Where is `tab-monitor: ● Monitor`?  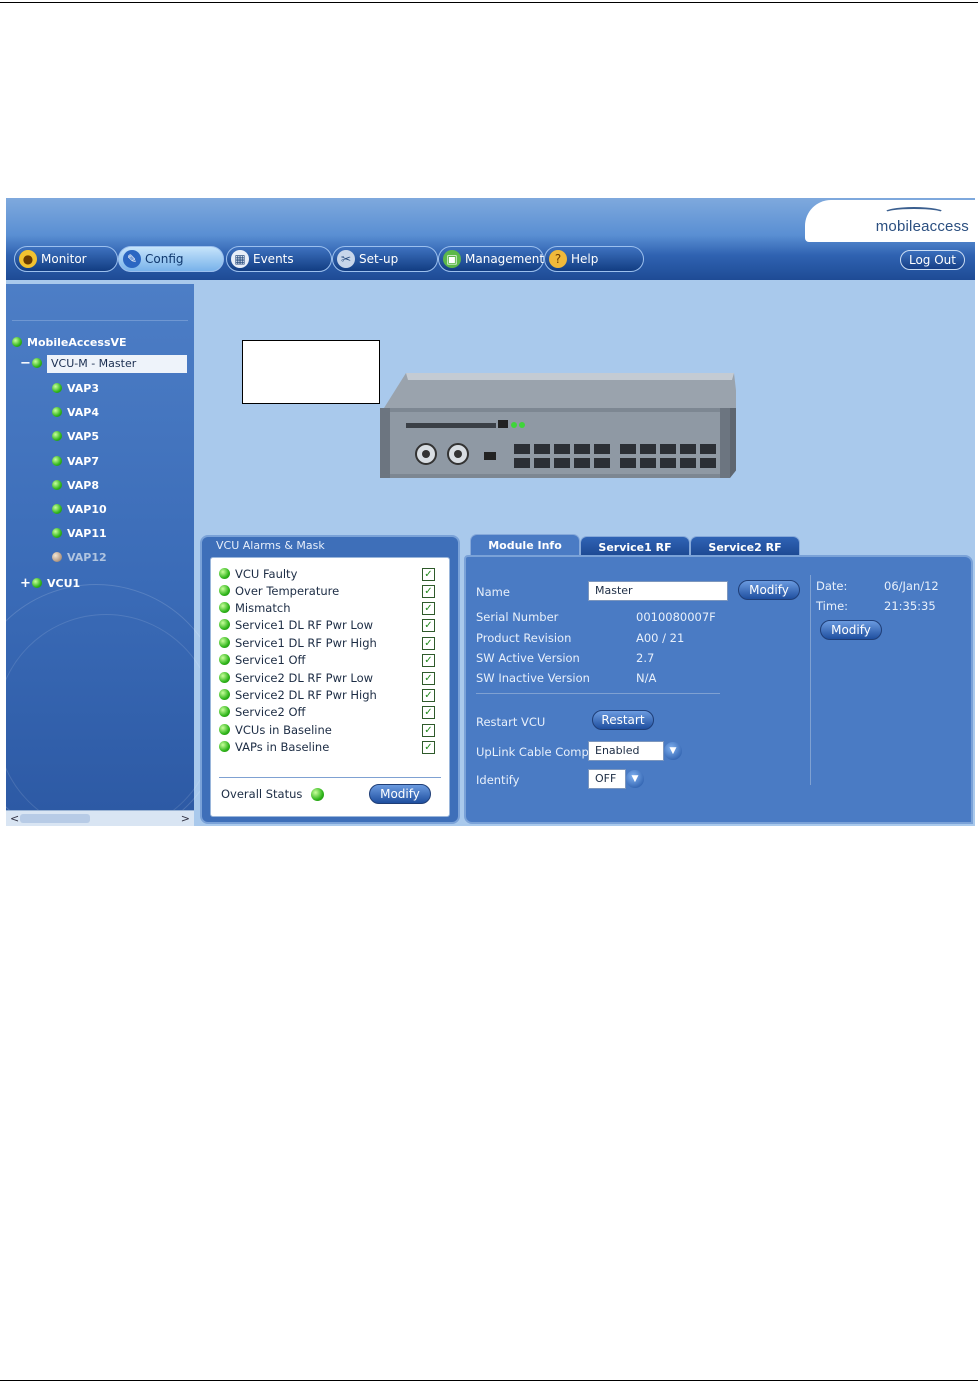
tab-monitor: ● Monitor is located at coordinates (66, 259).